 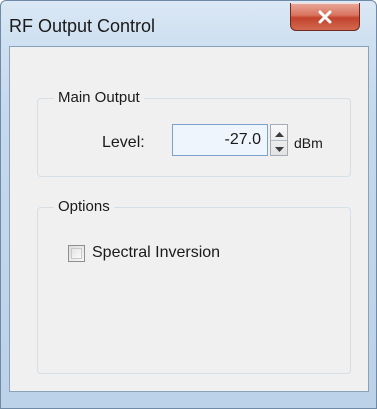 I want to click on level-label: Level:, so click(x=123, y=142).